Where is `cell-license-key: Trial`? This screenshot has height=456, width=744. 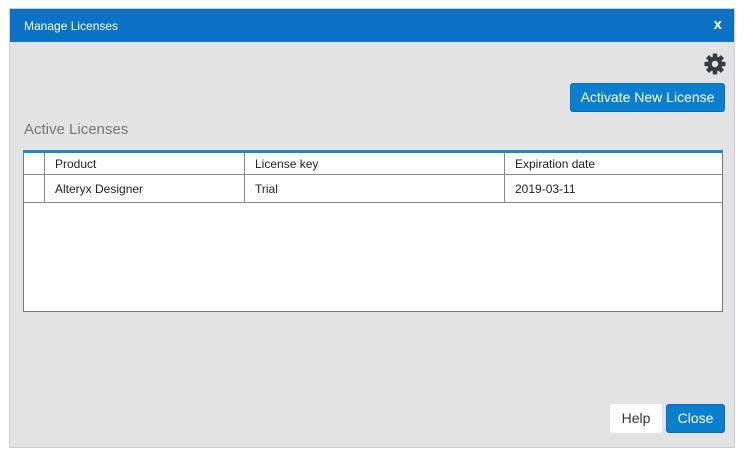 cell-license-key: Trial is located at coordinates (375, 188).